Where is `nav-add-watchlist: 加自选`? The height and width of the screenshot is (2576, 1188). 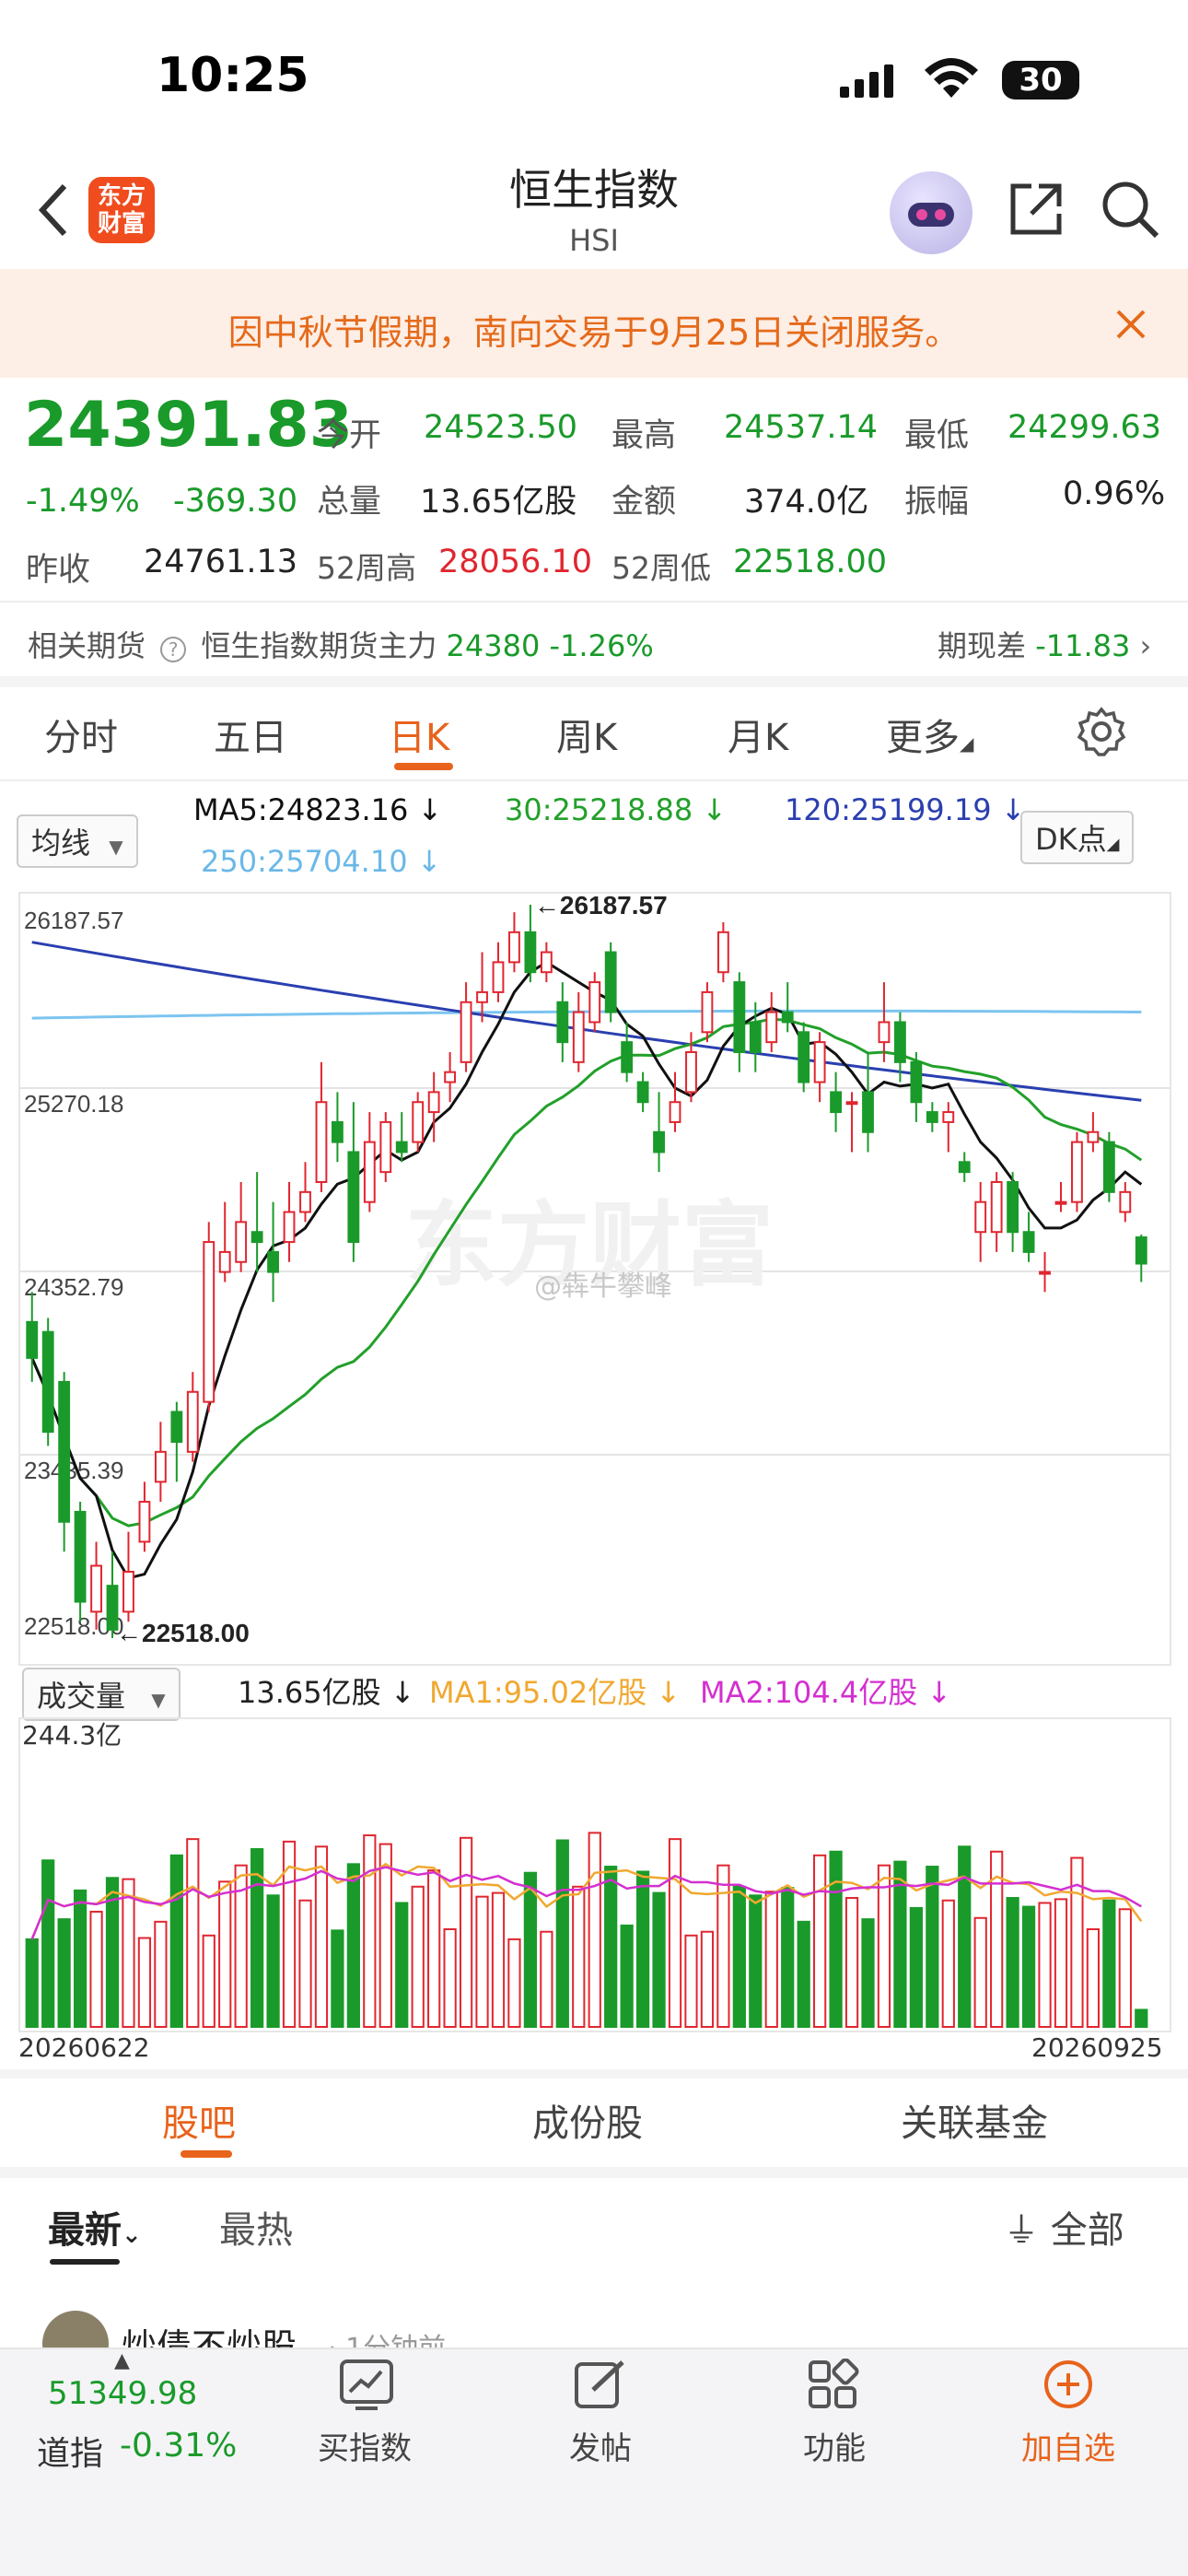
nav-add-watchlist: 加自选 is located at coordinates (1068, 2445).